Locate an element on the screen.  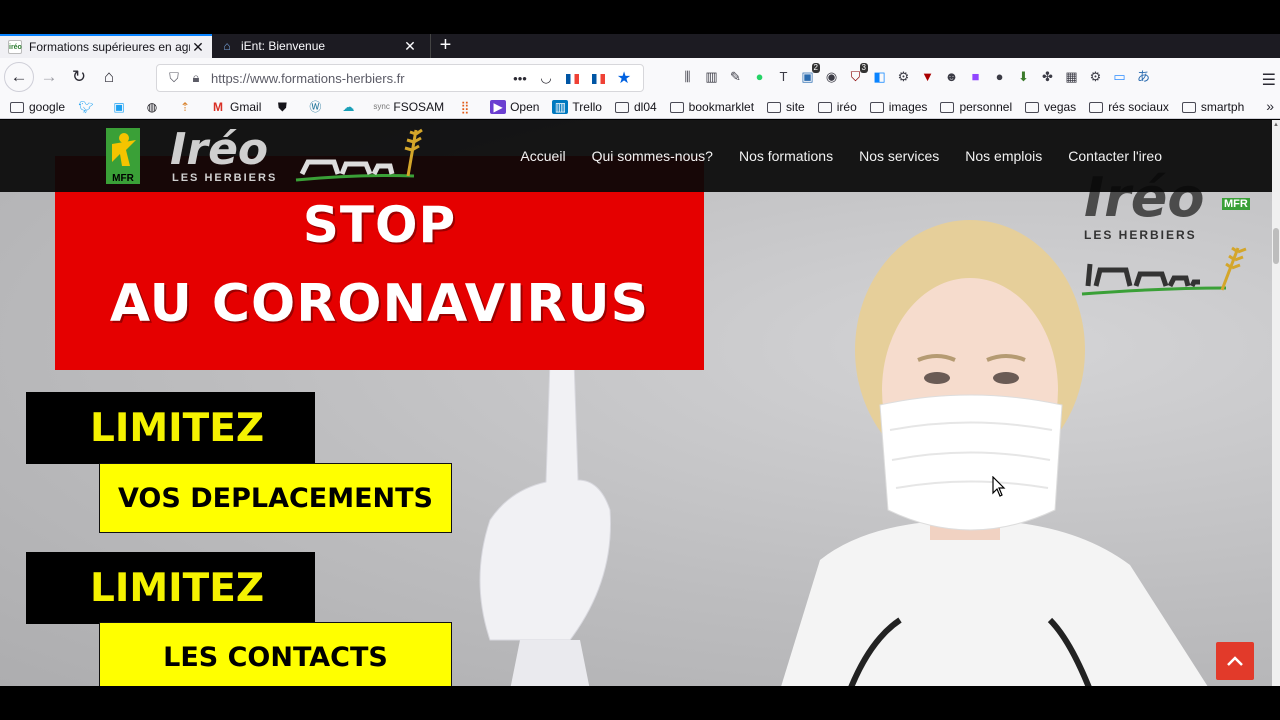
scroll-up-arrow-icon: ▲ is located at coordinates (1276, 125).